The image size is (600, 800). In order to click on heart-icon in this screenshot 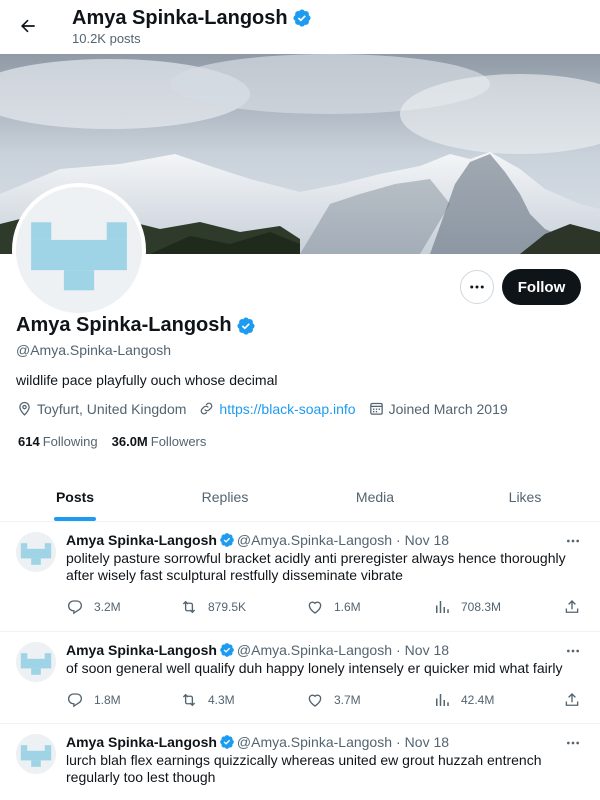, I will do `click(315, 700)`.